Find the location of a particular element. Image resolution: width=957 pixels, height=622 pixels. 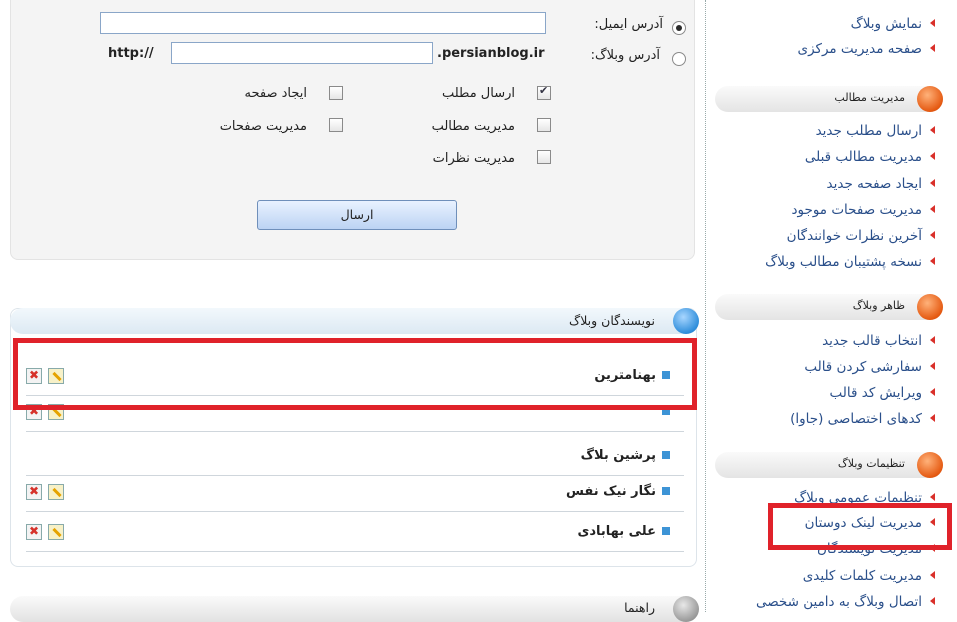

sidebar-item-new-page: ایجاد صفحه جدید is located at coordinates (881, 184).